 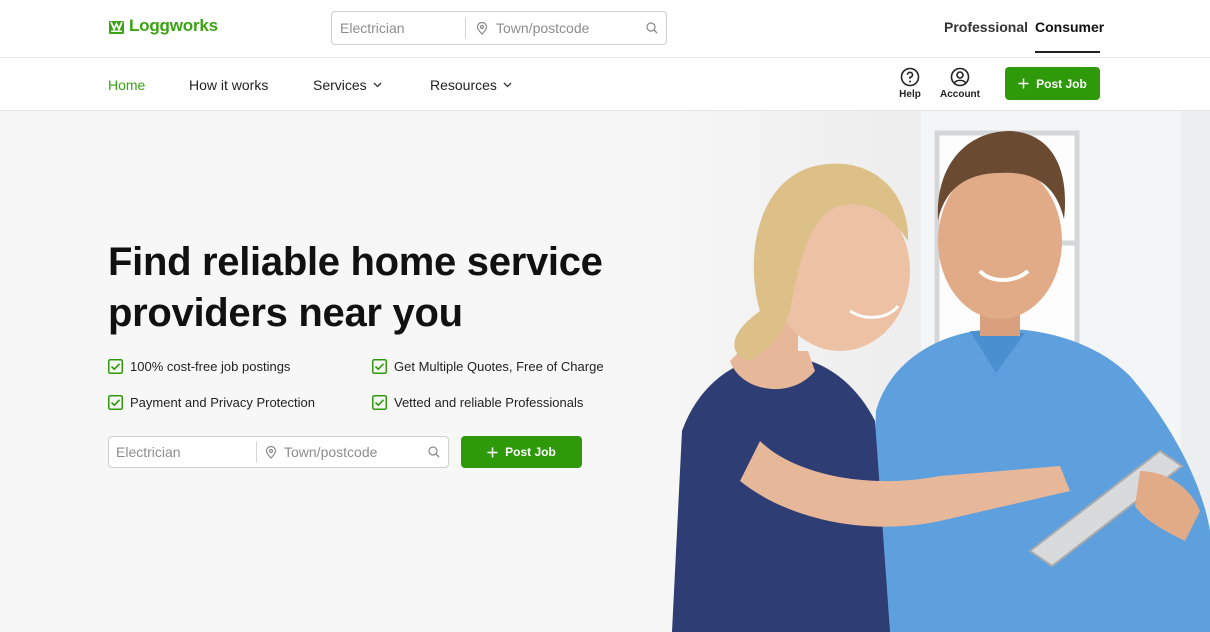 What do you see at coordinates (116, 27) in the screenshot?
I see `logo-icon` at bounding box center [116, 27].